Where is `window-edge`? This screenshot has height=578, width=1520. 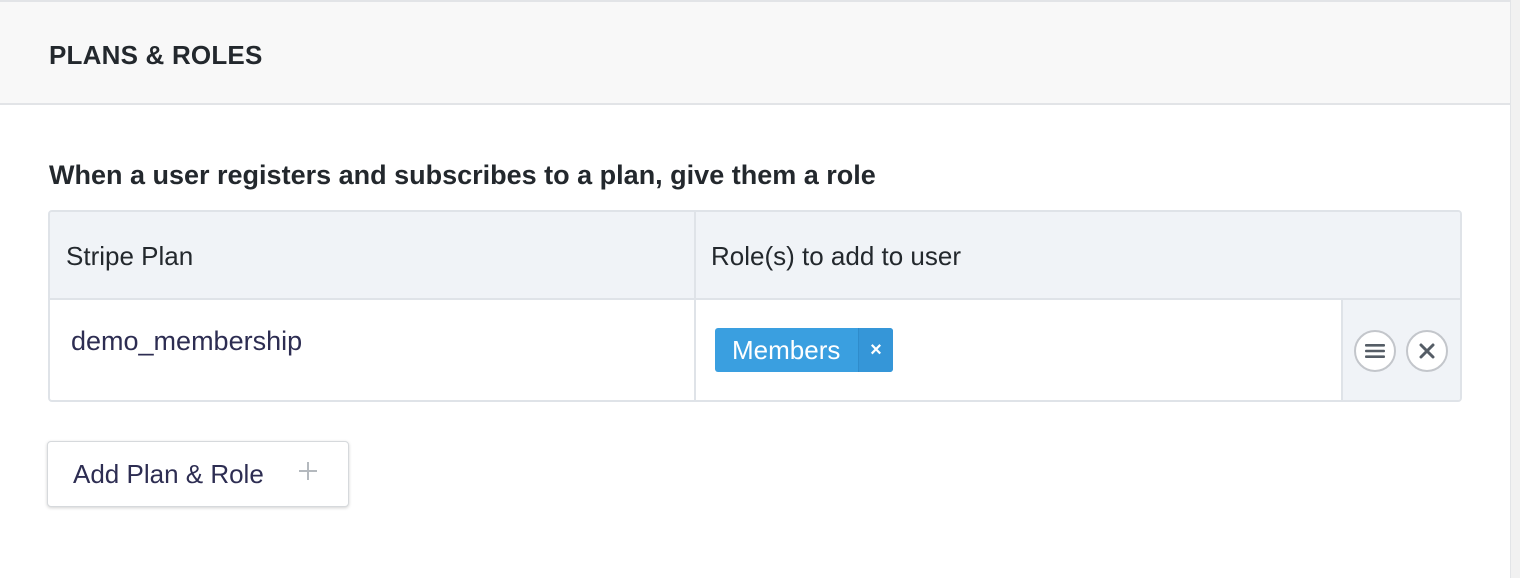 window-edge is located at coordinates (1515, 289).